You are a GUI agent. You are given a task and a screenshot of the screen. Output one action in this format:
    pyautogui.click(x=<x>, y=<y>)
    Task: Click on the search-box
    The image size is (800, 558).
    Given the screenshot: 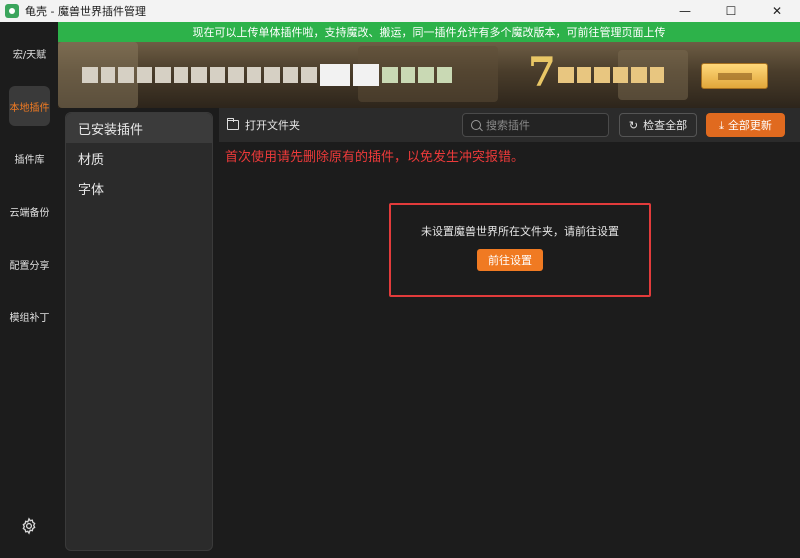 What is the action you would take?
    pyautogui.click(x=535, y=125)
    